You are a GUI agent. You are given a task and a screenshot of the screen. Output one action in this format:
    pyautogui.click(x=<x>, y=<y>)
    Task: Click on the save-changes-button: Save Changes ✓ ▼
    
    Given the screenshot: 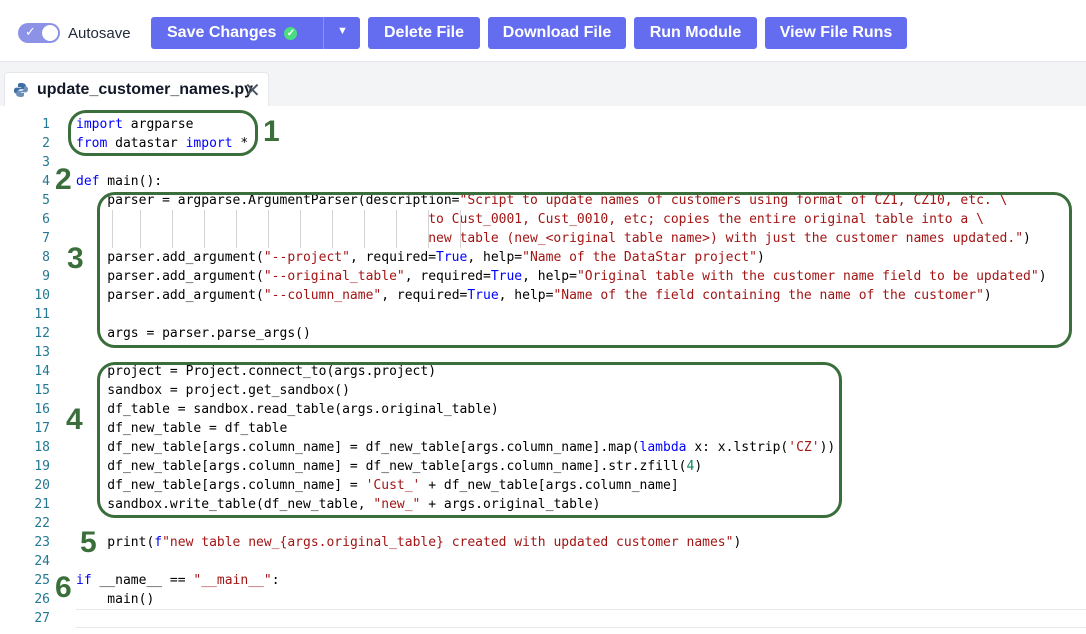 What is the action you would take?
    pyautogui.click(x=255, y=33)
    